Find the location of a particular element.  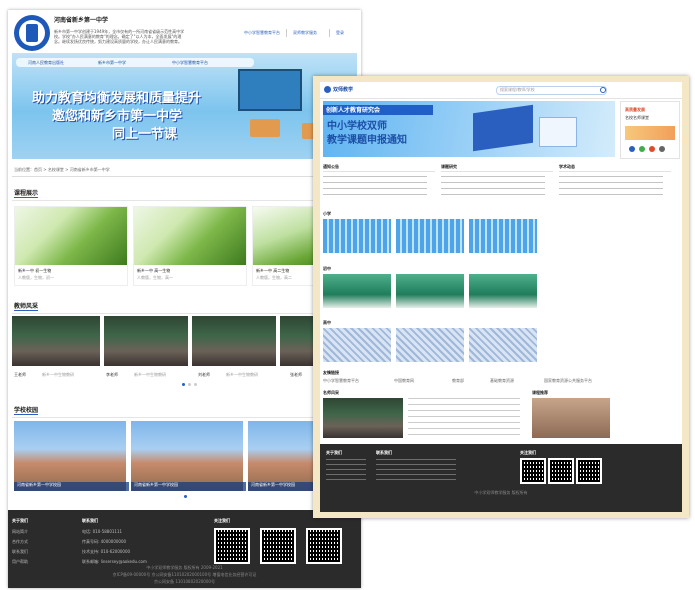

news-area: 通知公告 课题研究 学术动态 is located at coordinates (500, 184).